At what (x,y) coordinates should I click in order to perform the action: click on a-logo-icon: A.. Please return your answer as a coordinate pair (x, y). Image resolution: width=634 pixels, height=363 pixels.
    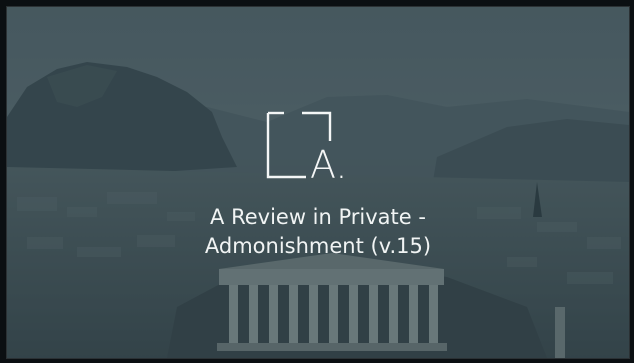
    Looking at the image, I should click on (307, 150).